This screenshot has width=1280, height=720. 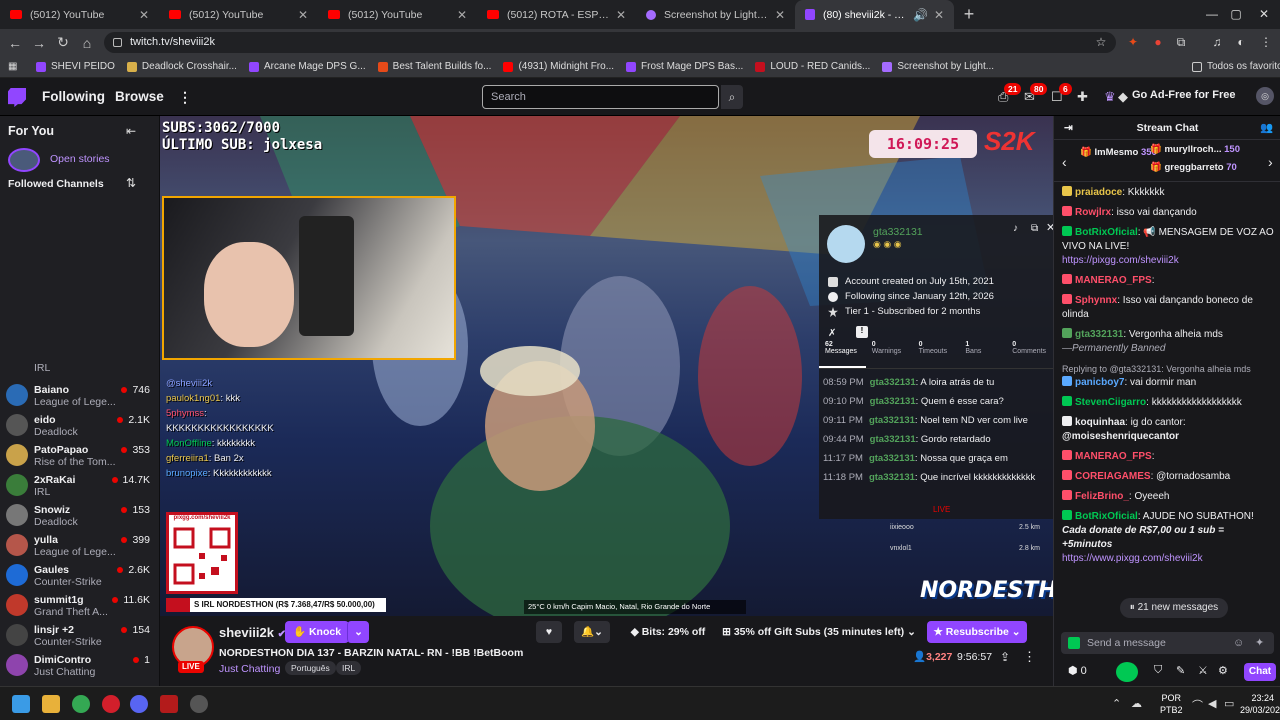 I want to click on twitch-logo-icon, so click(x=17, y=97).